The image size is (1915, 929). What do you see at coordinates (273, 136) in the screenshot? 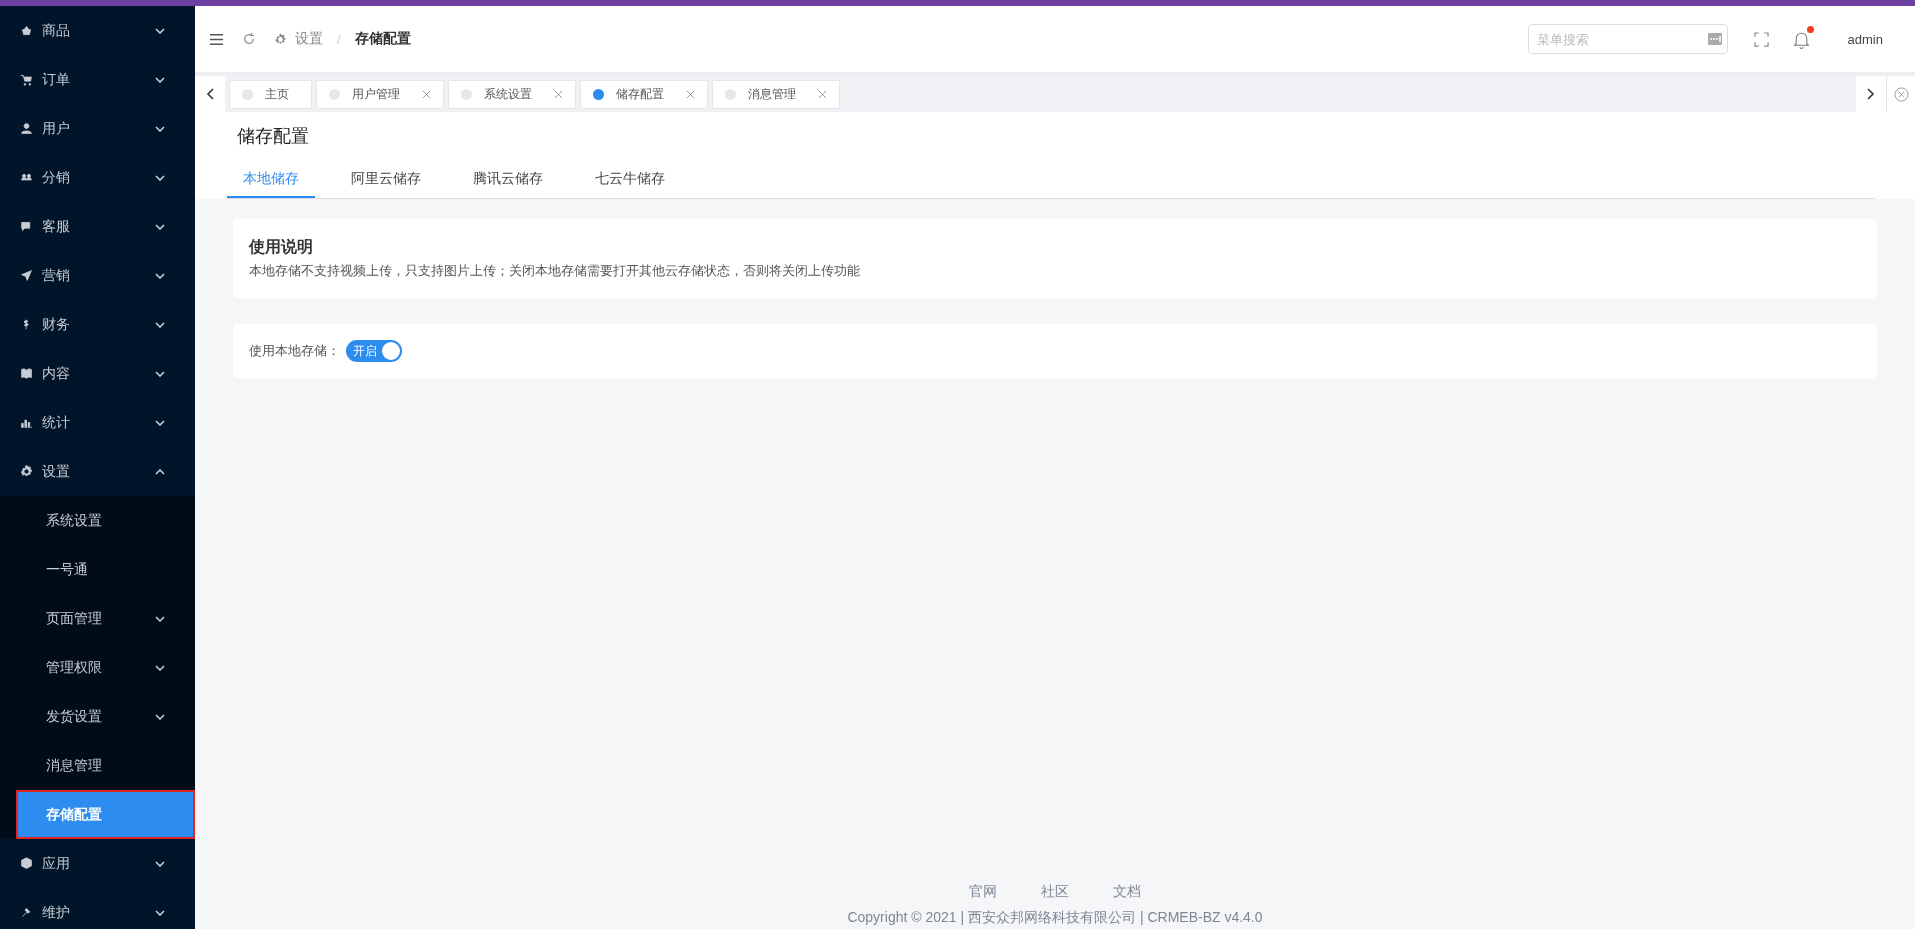
I see `page-title: 储存配置` at bounding box center [273, 136].